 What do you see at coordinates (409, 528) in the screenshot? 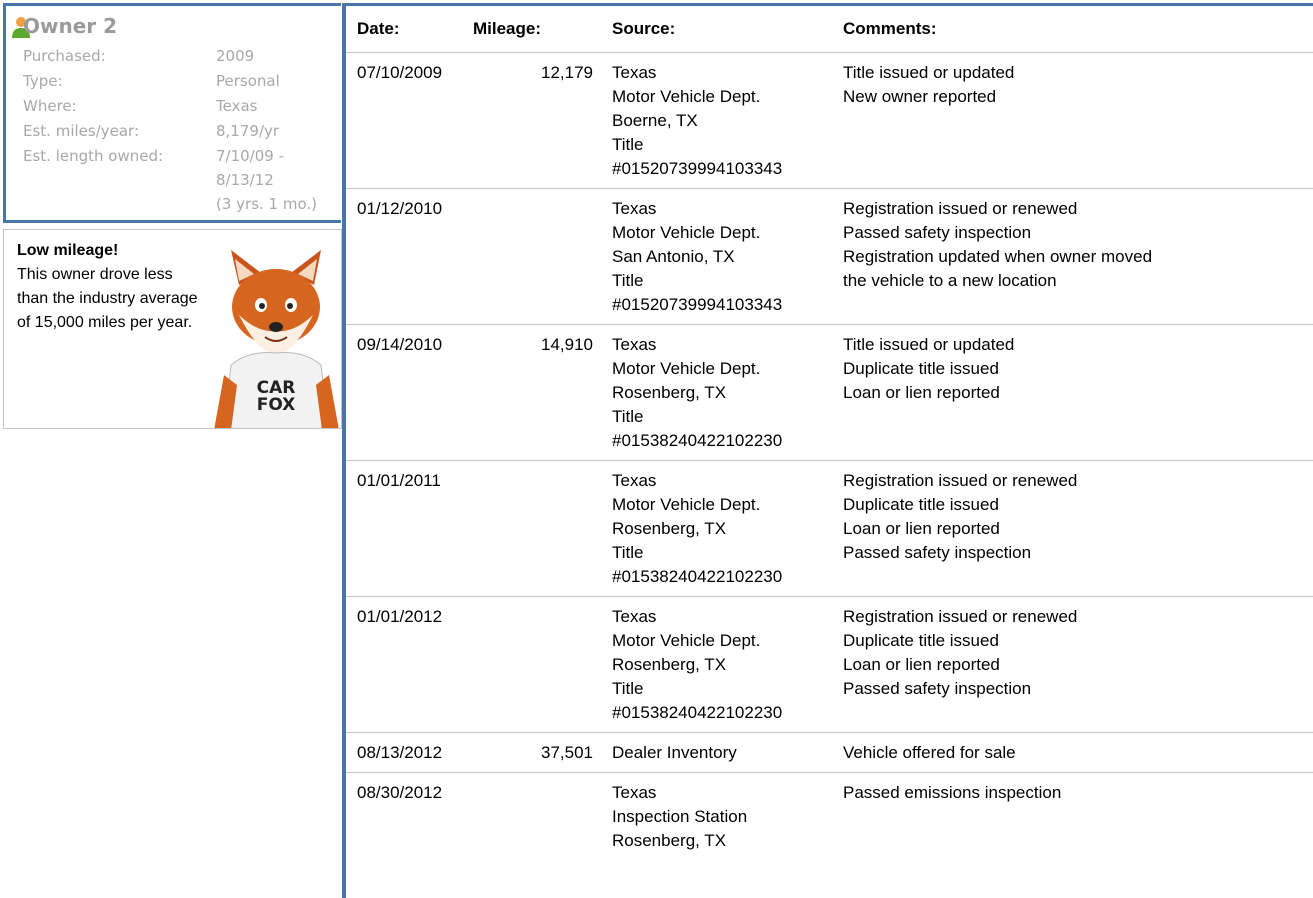
I see `row-date: 01/01/2011` at bounding box center [409, 528].